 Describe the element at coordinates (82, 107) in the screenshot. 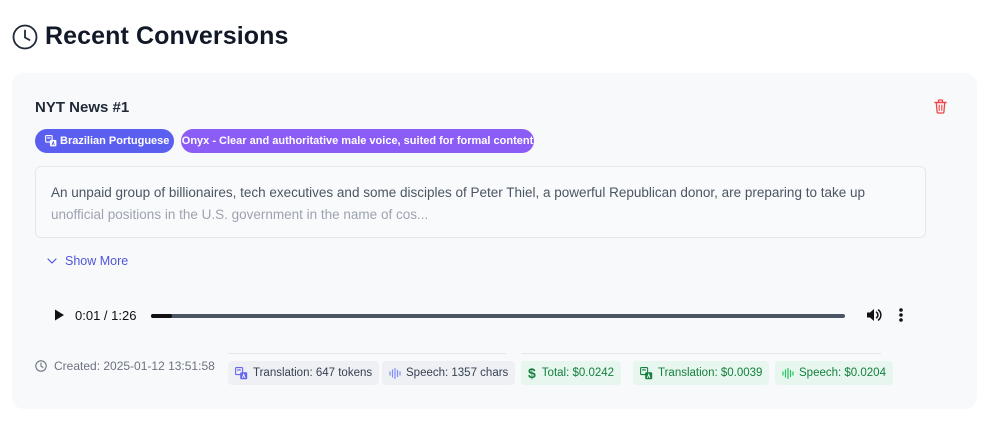

I see `conversion-title: NYT News #1` at that location.